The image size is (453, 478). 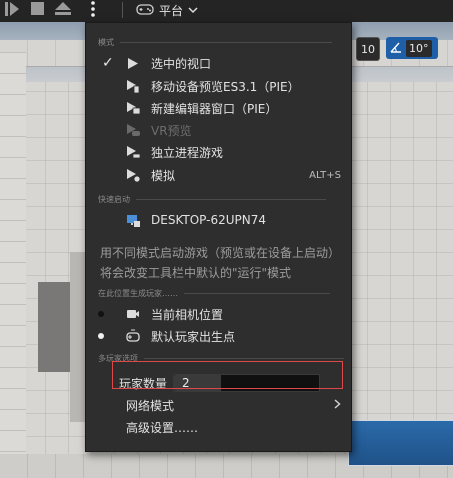 I want to click on section-header-quick-launch: 快速启动, so click(x=212, y=199).